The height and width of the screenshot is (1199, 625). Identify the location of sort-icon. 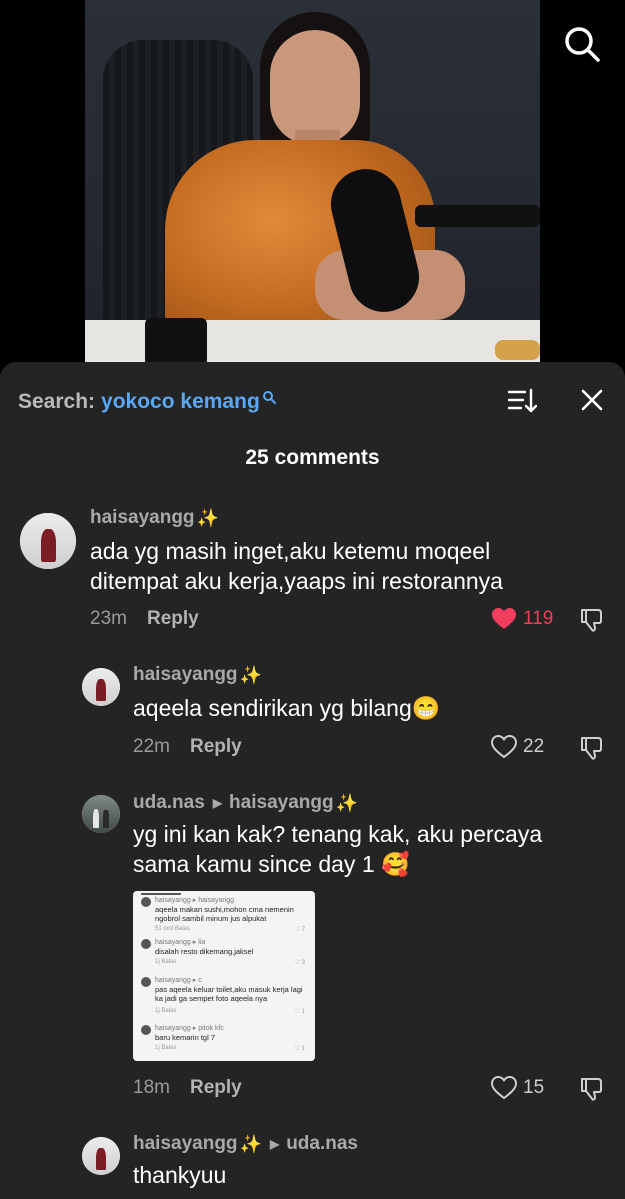
(522, 401).